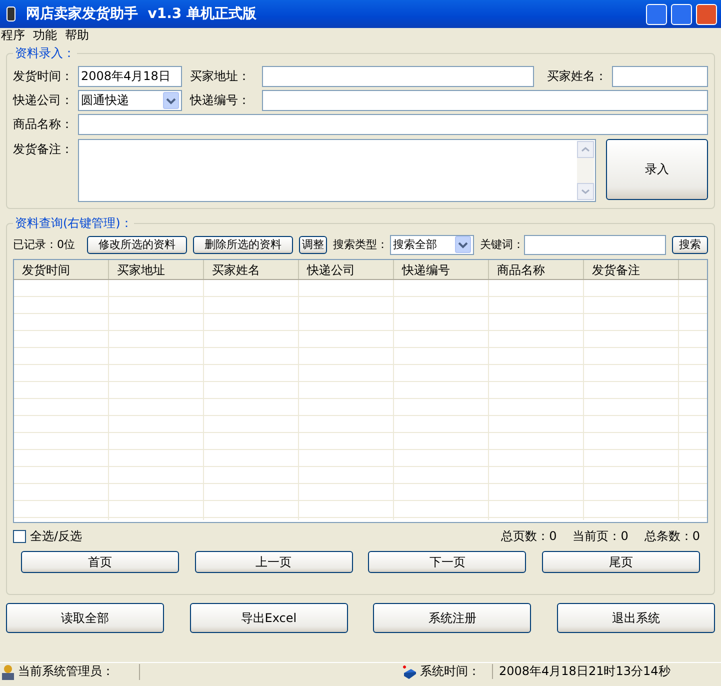  Describe the element at coordinates (447, 562) in the screenshot. I see `pager-button: 下一页` at that location.